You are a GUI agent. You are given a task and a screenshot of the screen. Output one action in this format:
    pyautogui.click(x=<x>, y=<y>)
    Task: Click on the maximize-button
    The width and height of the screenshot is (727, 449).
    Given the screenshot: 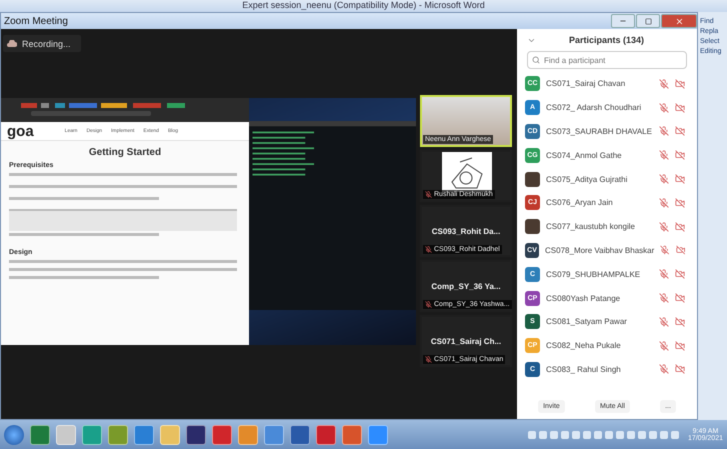 What is the action you would take?
    pyautogui.click(x=648, y=21)
    